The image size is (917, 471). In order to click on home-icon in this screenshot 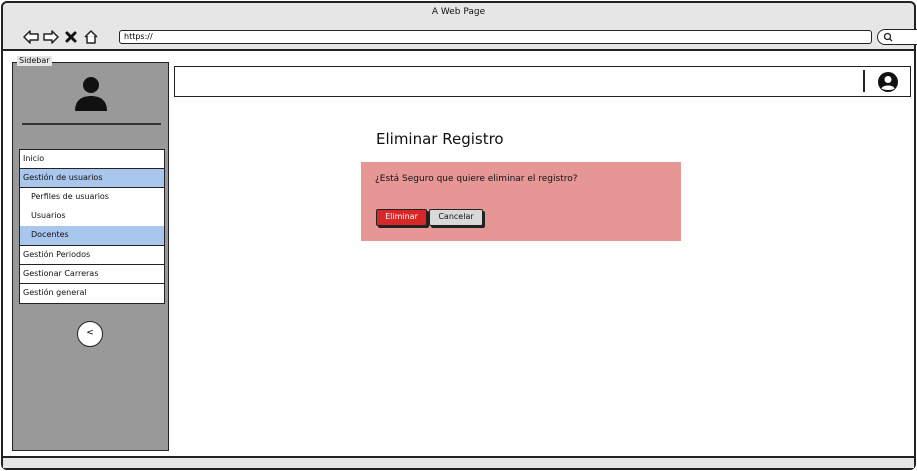, I will do `click(91, 37)`.